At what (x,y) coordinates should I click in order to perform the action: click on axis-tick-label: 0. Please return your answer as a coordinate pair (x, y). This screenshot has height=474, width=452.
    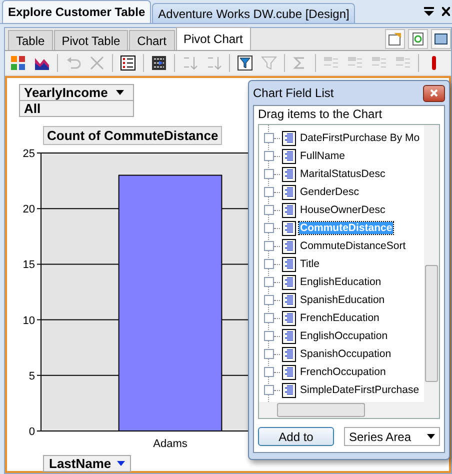
    Looking at the image, I should click on (31, 432).